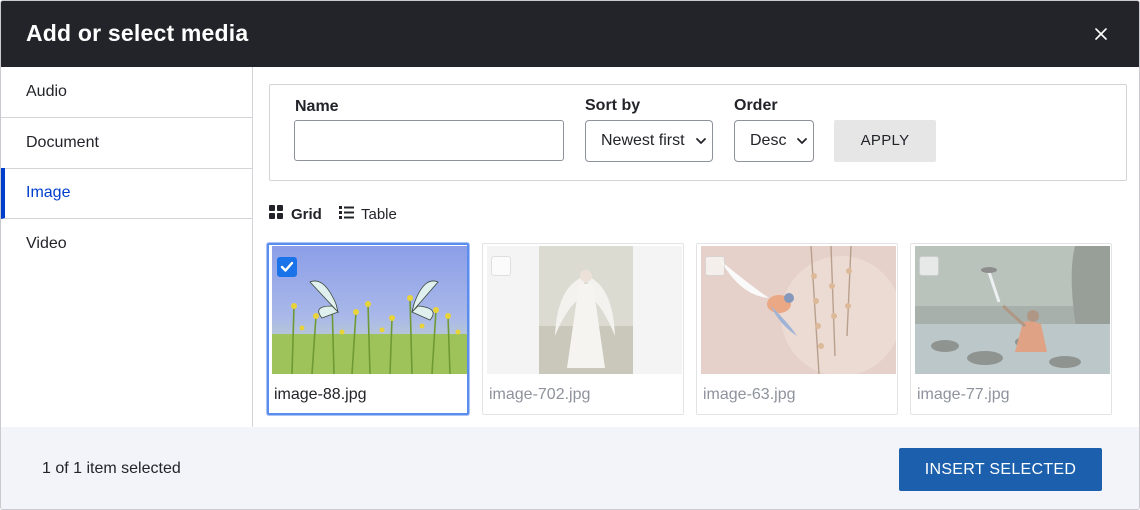 The width and height of the screenshot is (1140, 510). What do you see at coordinates (111, 468) in the screenshot?
I see `selection-count: 1 of 1 item selected` at bounding box center [111, 468].